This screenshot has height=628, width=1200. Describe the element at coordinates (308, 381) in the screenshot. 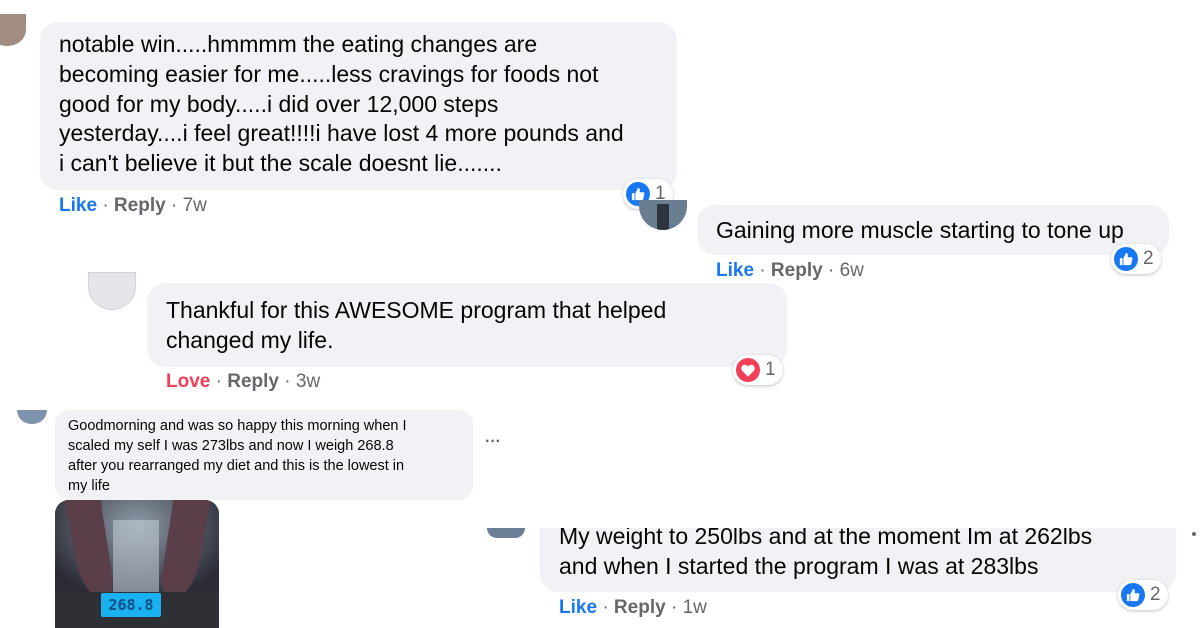

I see `timestamp: 3w` at that location.